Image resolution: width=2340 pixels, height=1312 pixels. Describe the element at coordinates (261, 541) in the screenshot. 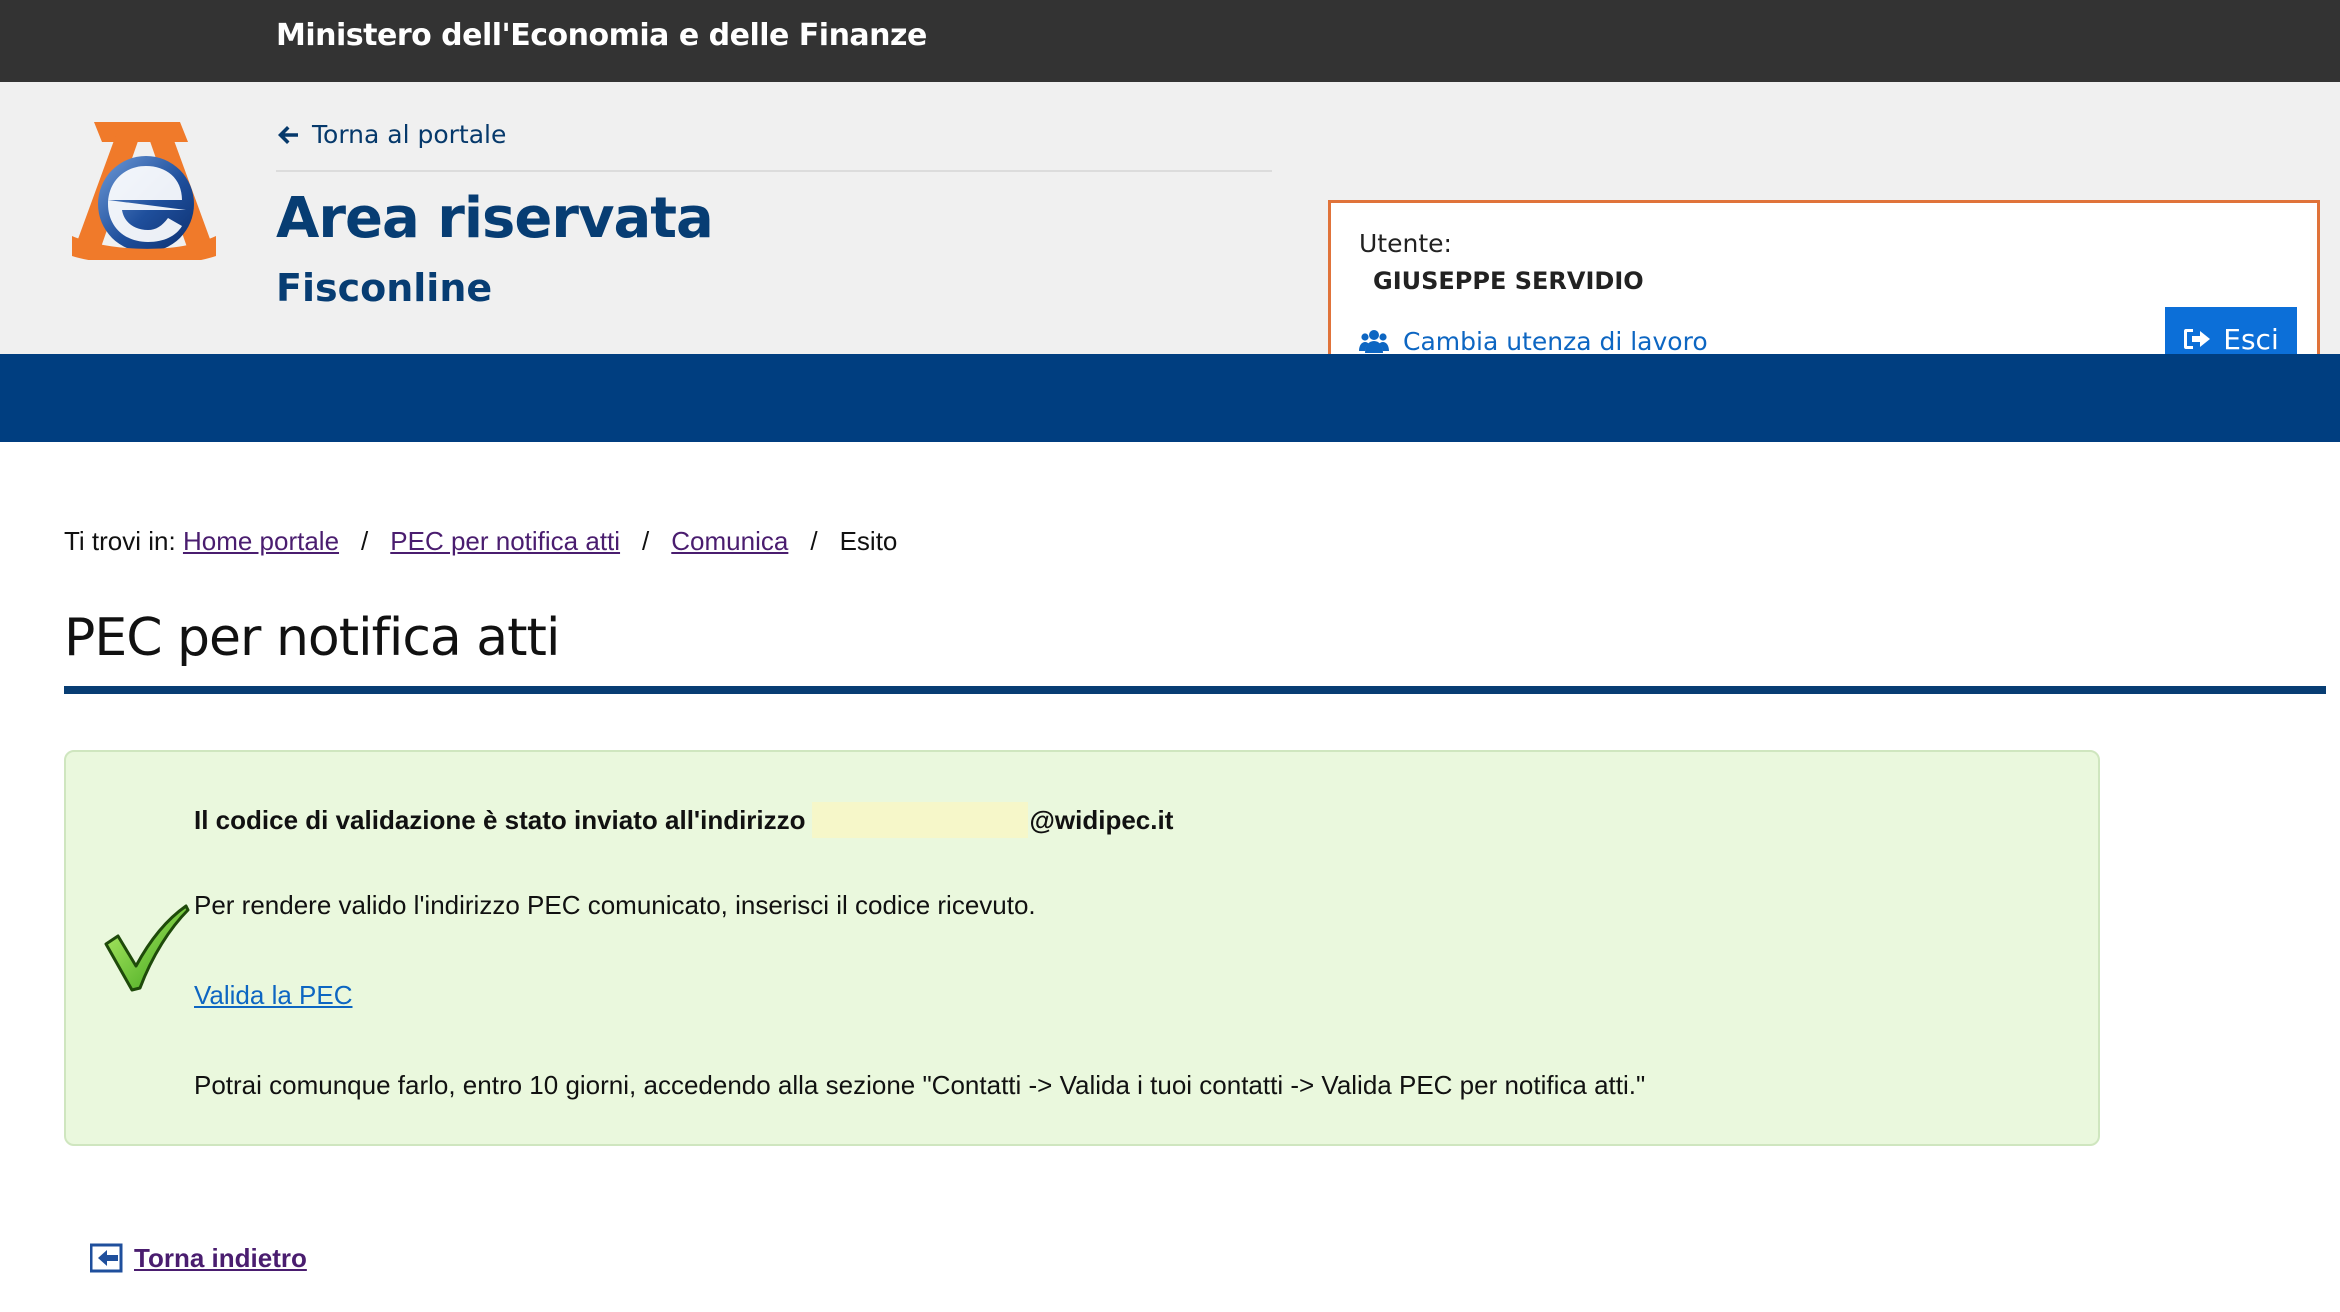

I see `breadcrumb-home: Home portale` at that location.